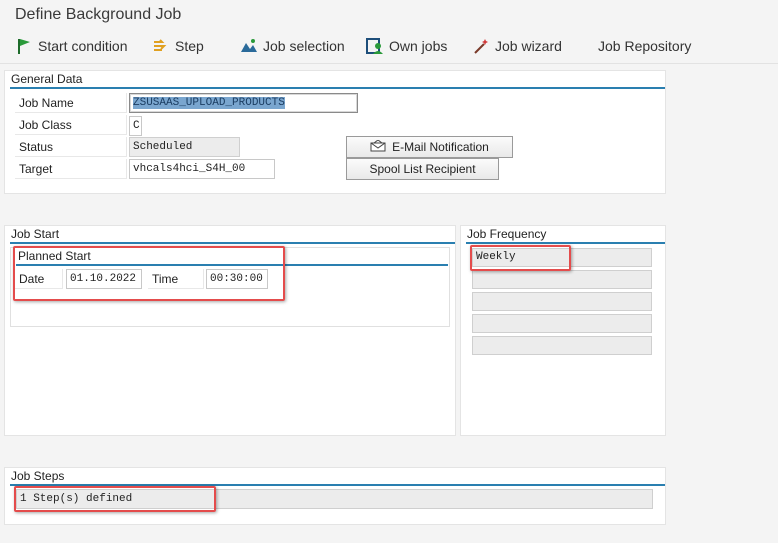  Describe the element at coordinates (39, 279) in the screenshot. I see `date-label: Date` at that location.